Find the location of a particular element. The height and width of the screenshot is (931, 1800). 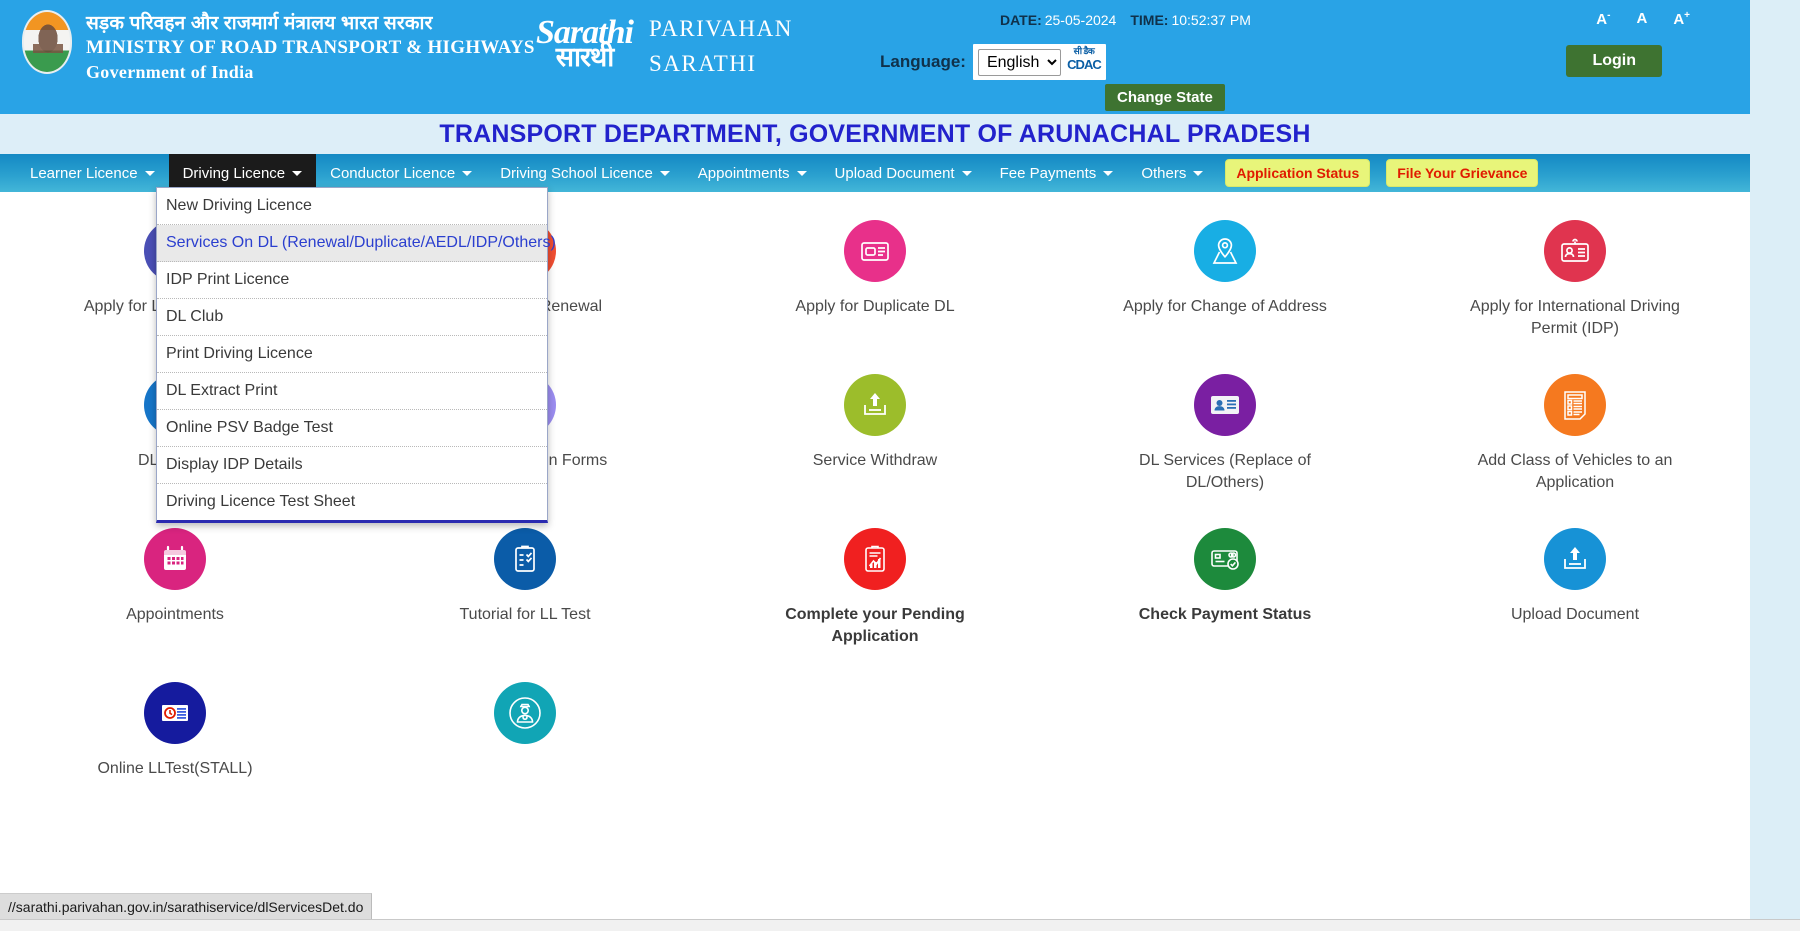

change-of-address-pin-icon is located at coordinates (1225, 251).